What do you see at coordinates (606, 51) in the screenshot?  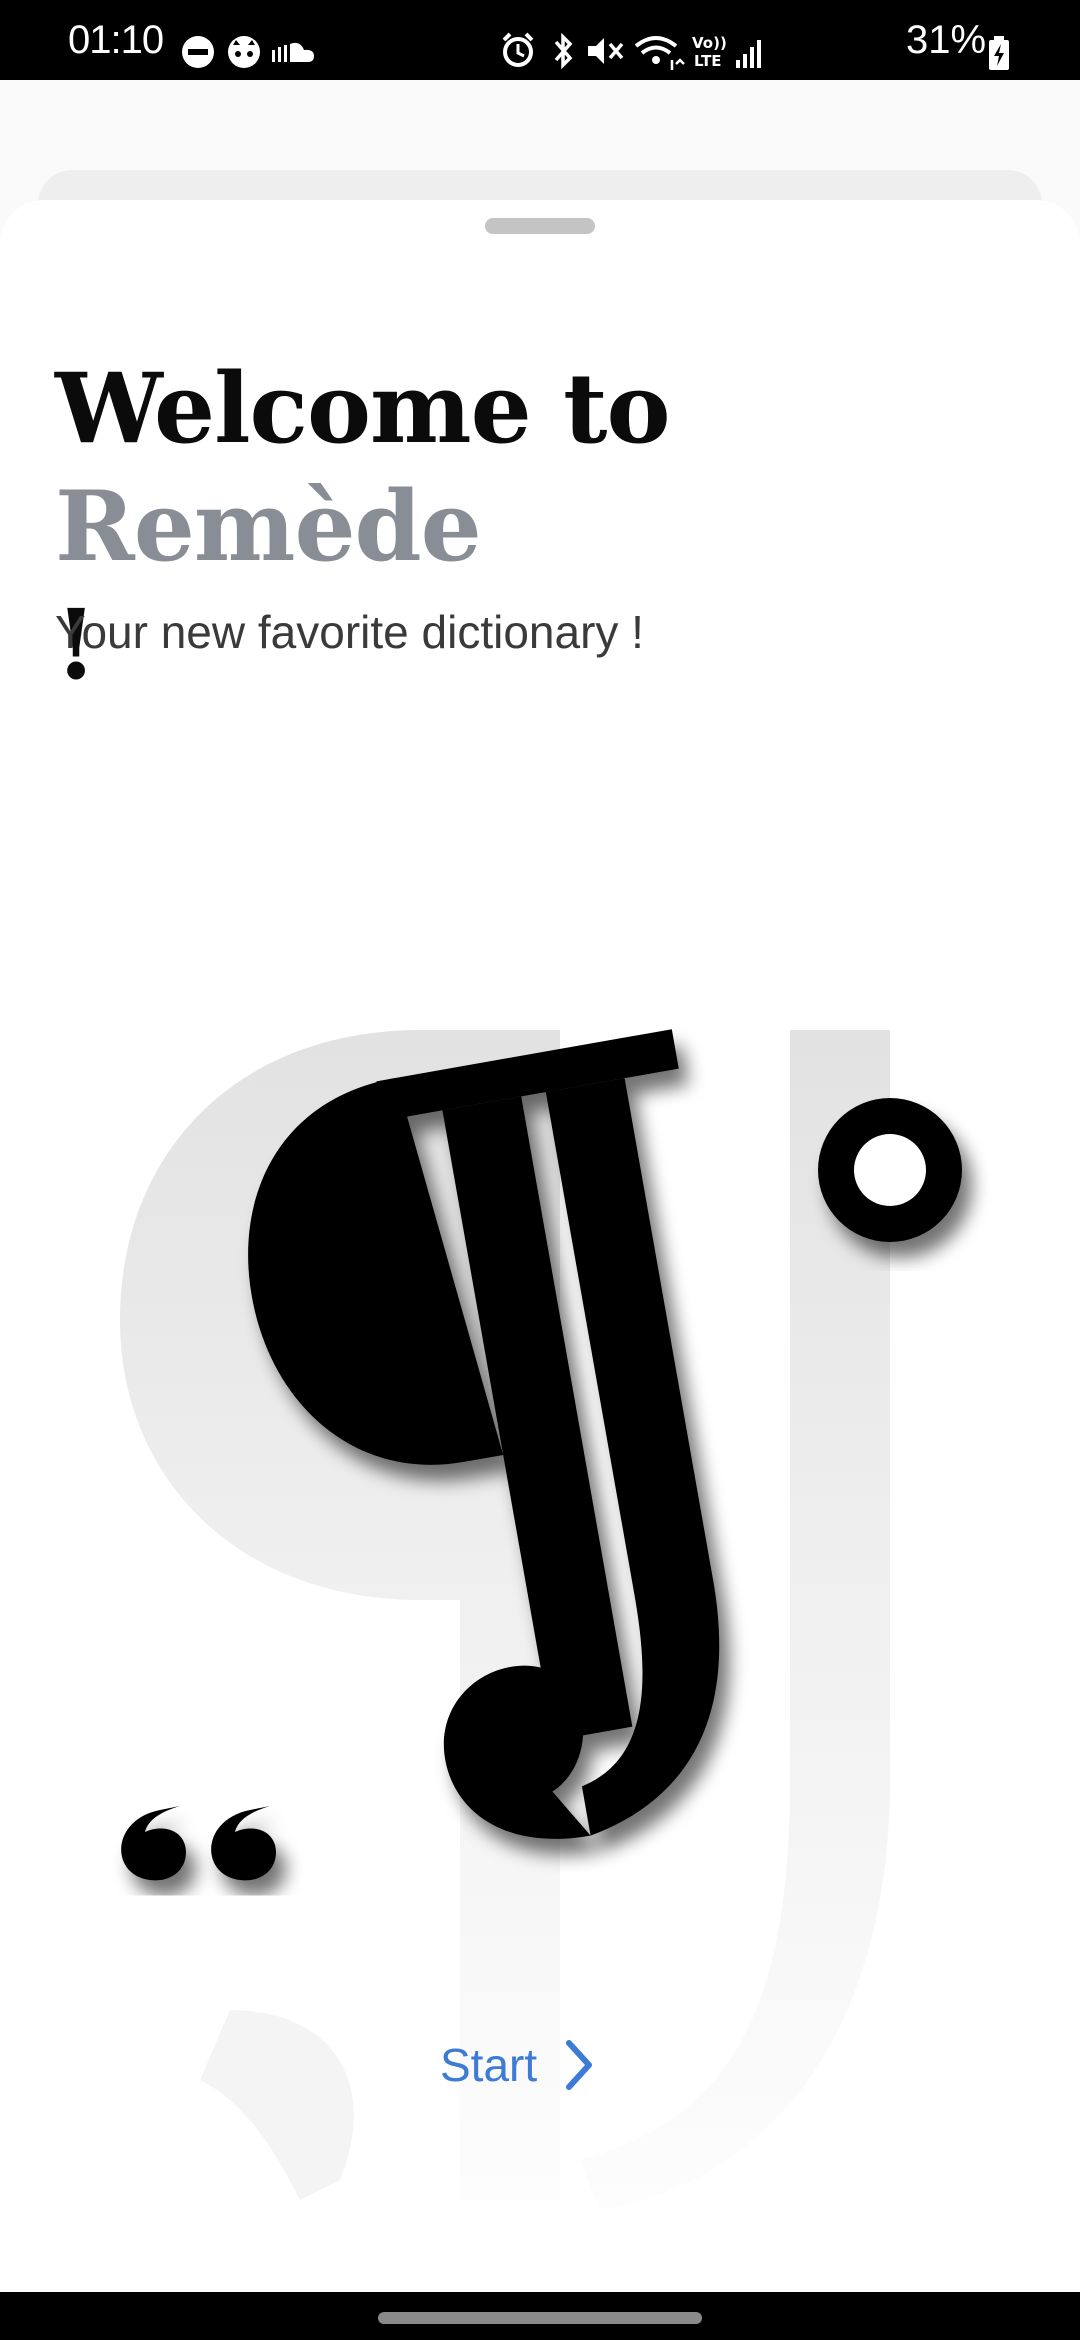 I see `mute-icon` at bounding box center [606, 51].